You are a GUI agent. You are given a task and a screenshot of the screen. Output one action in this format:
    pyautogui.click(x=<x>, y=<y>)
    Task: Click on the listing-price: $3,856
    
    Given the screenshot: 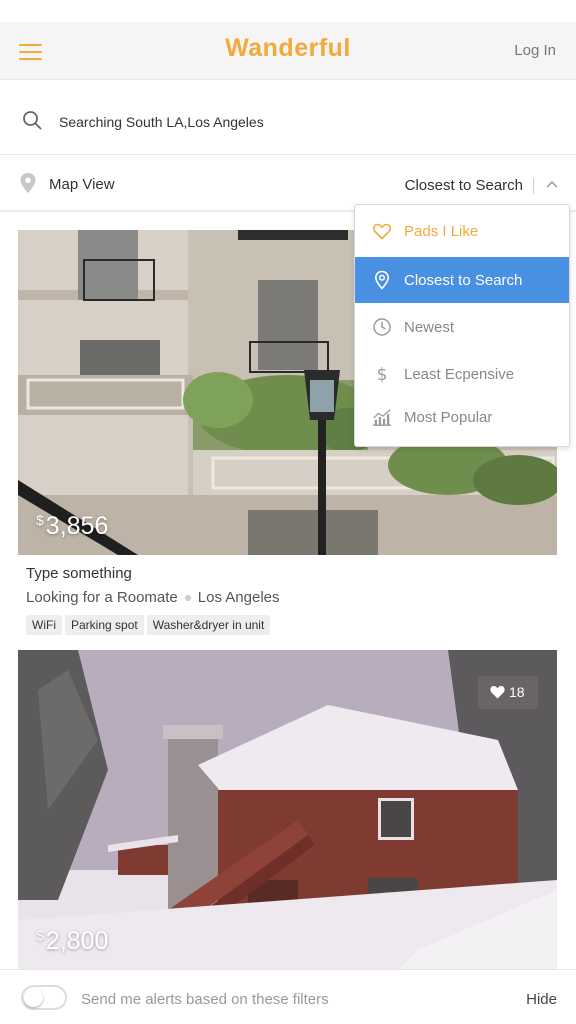 What is the action you would take?
    pyautogui.click(x=72, y=526)
    